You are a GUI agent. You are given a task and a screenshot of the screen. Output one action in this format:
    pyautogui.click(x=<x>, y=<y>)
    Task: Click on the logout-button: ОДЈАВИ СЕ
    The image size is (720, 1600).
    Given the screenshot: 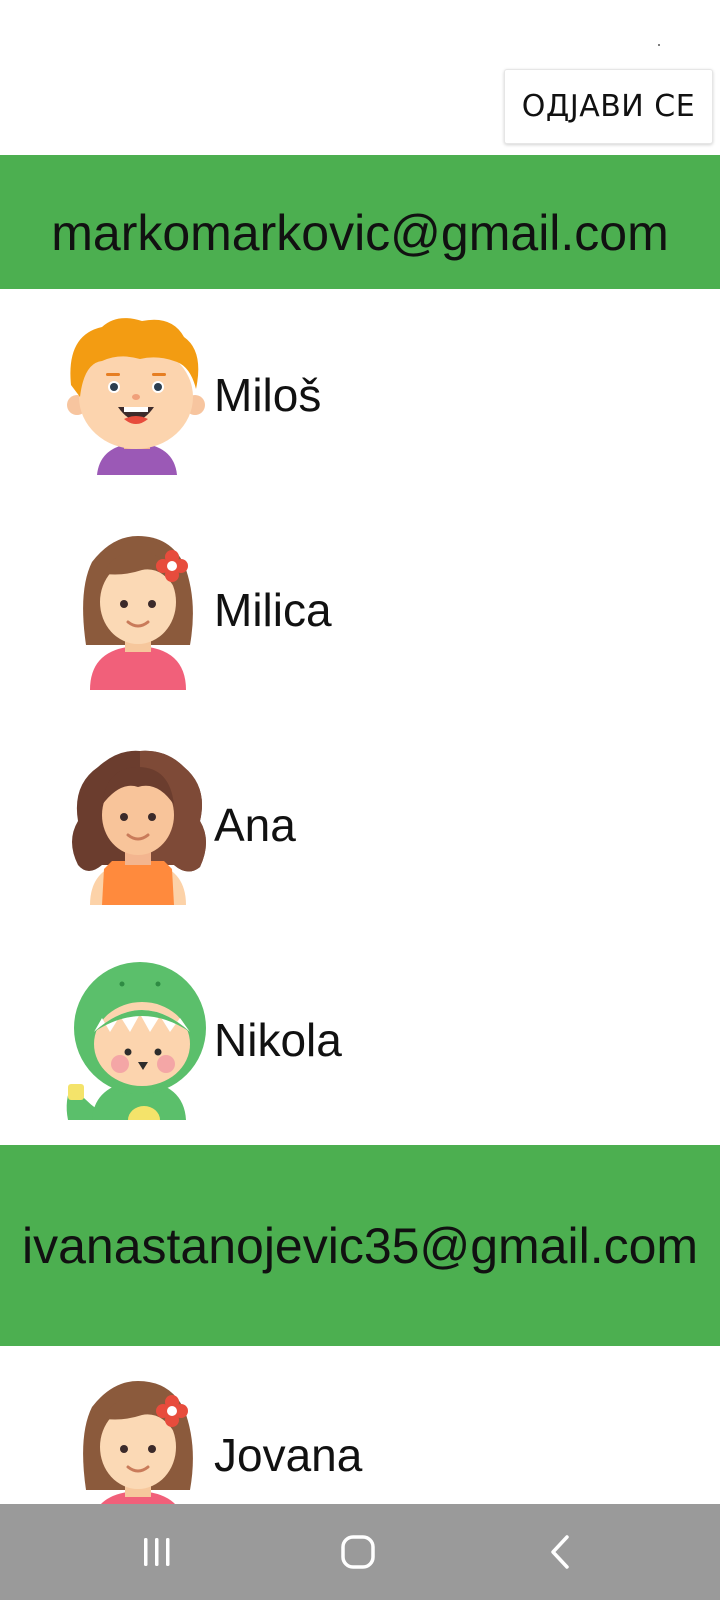 What is the action you would take?
    pyautogui.click(x=608, y=106)
    